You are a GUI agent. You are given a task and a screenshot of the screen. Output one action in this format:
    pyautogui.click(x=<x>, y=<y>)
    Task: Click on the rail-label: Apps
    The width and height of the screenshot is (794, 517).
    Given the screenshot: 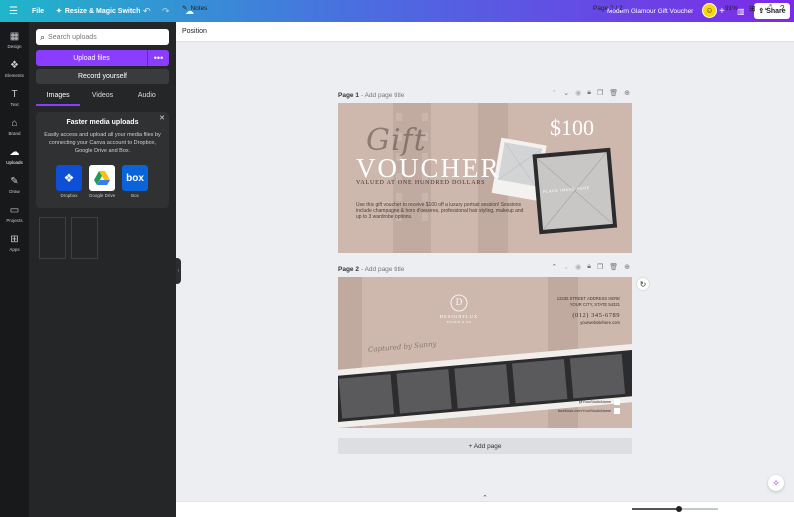 What is the action you would take?
    pyautogui.click(x=14, y=249)
    